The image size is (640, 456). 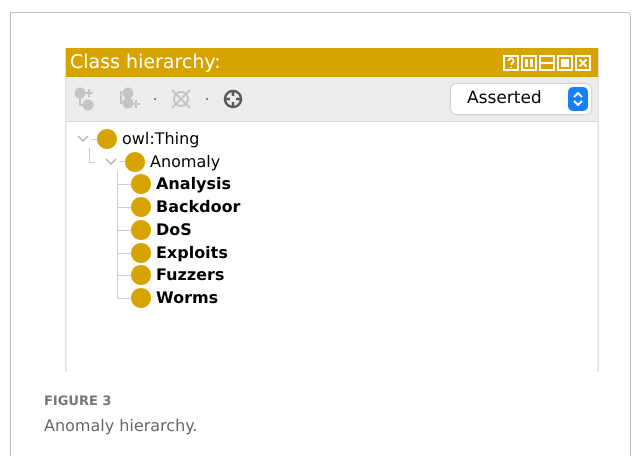 I want to click on select-value: Asserted, so click(x=504, y=98).